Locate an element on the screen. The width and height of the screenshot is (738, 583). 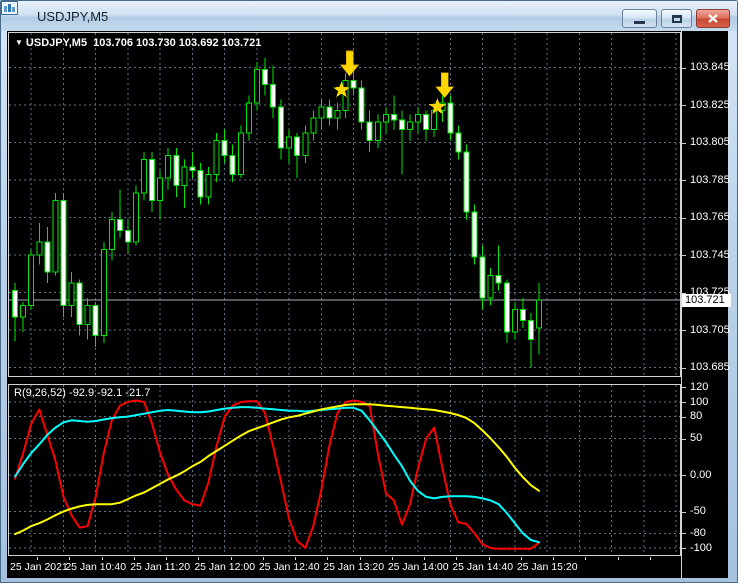
indicator-readout: R(9,26,52) -92.9 -92.1 -21.7 is located at coordinates (82, 393).